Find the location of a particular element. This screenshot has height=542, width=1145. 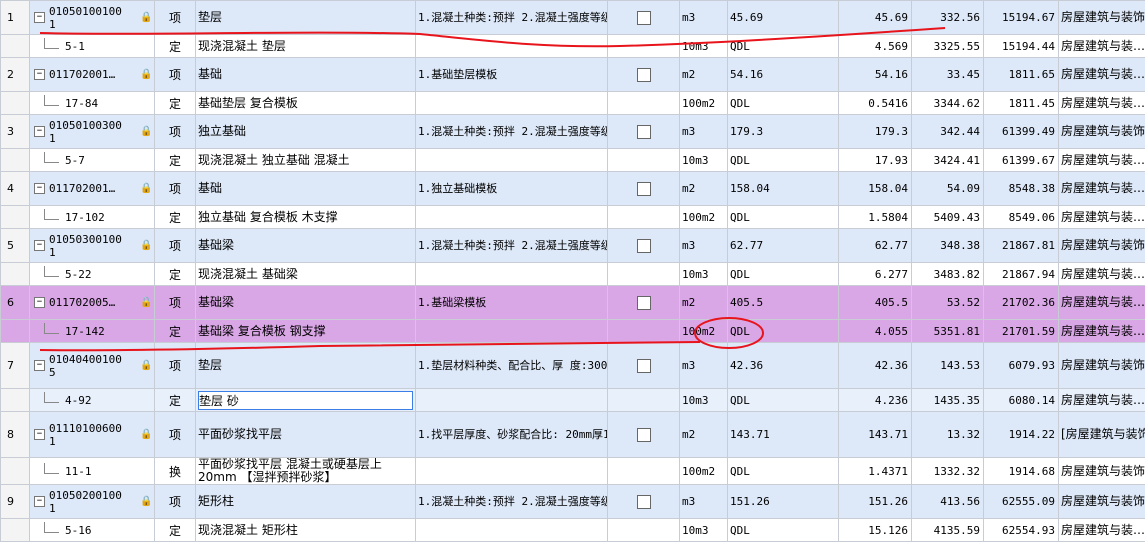

code-cell: −01050100300 1🔒 is located at coordinates (92, 132).